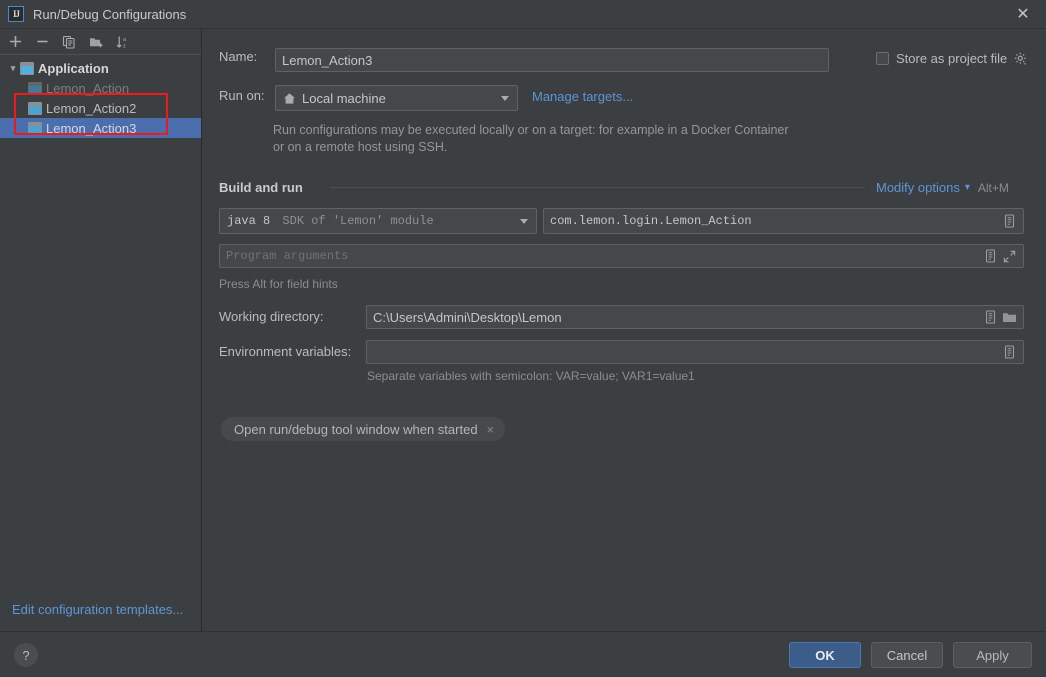  I want to click on jre-sdk-dropdown: java 8 SDK of 'Lemon' module, so click(378, 221).